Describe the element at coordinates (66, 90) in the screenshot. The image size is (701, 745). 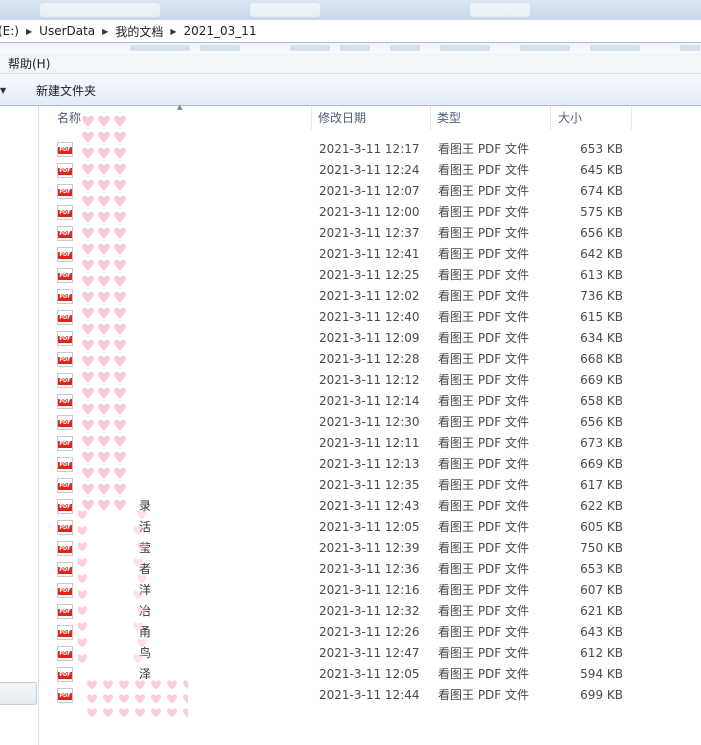
I see `new-folder-button: 新建文件夹` at that location.